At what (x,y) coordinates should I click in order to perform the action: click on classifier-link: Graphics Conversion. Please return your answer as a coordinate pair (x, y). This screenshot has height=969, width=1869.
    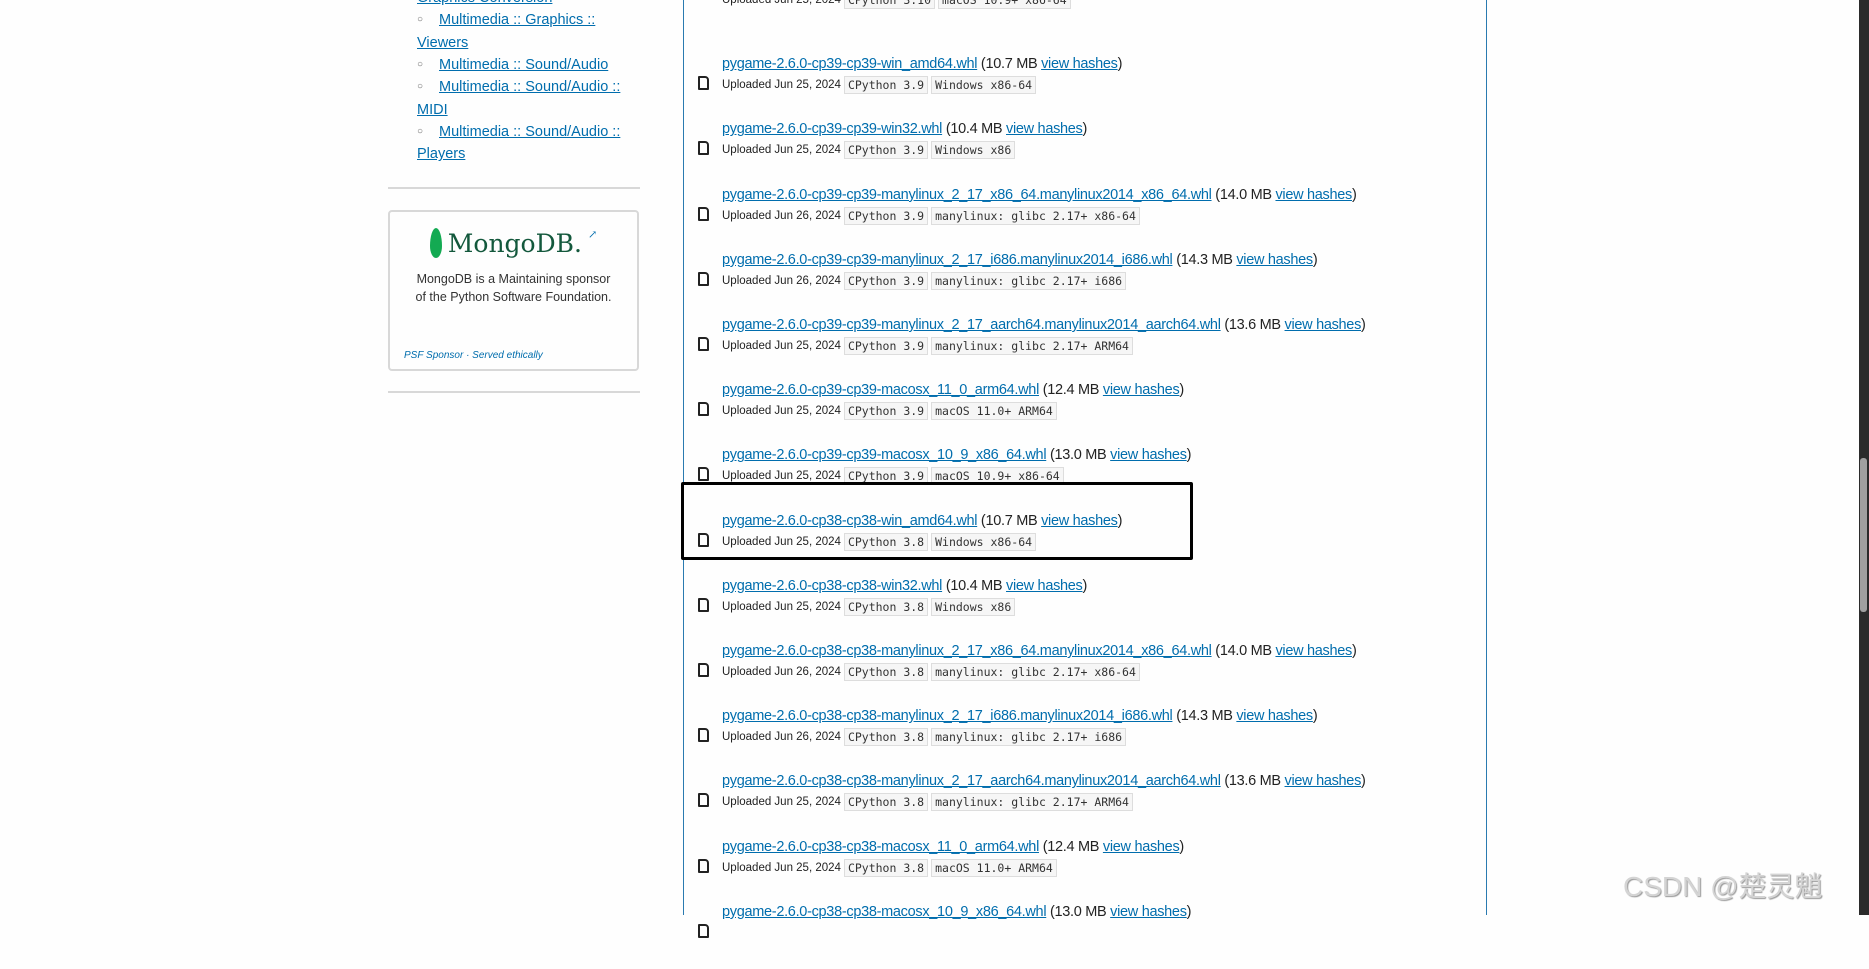
    Looking at the image, I should click on (484, 3).